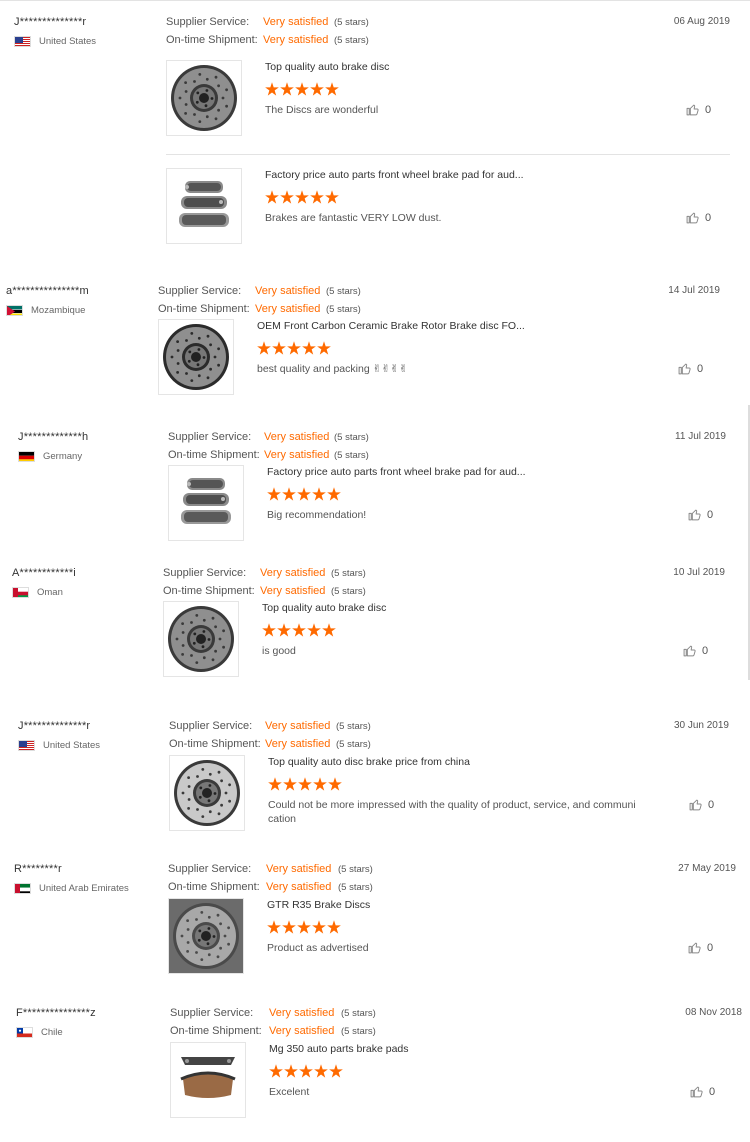 Image resolution: width=750 pixels, height=1142 pixels. Describe the element at coordinates (318, 948) in the screenshot. I see `review-comment: Product as advertised` at that location.